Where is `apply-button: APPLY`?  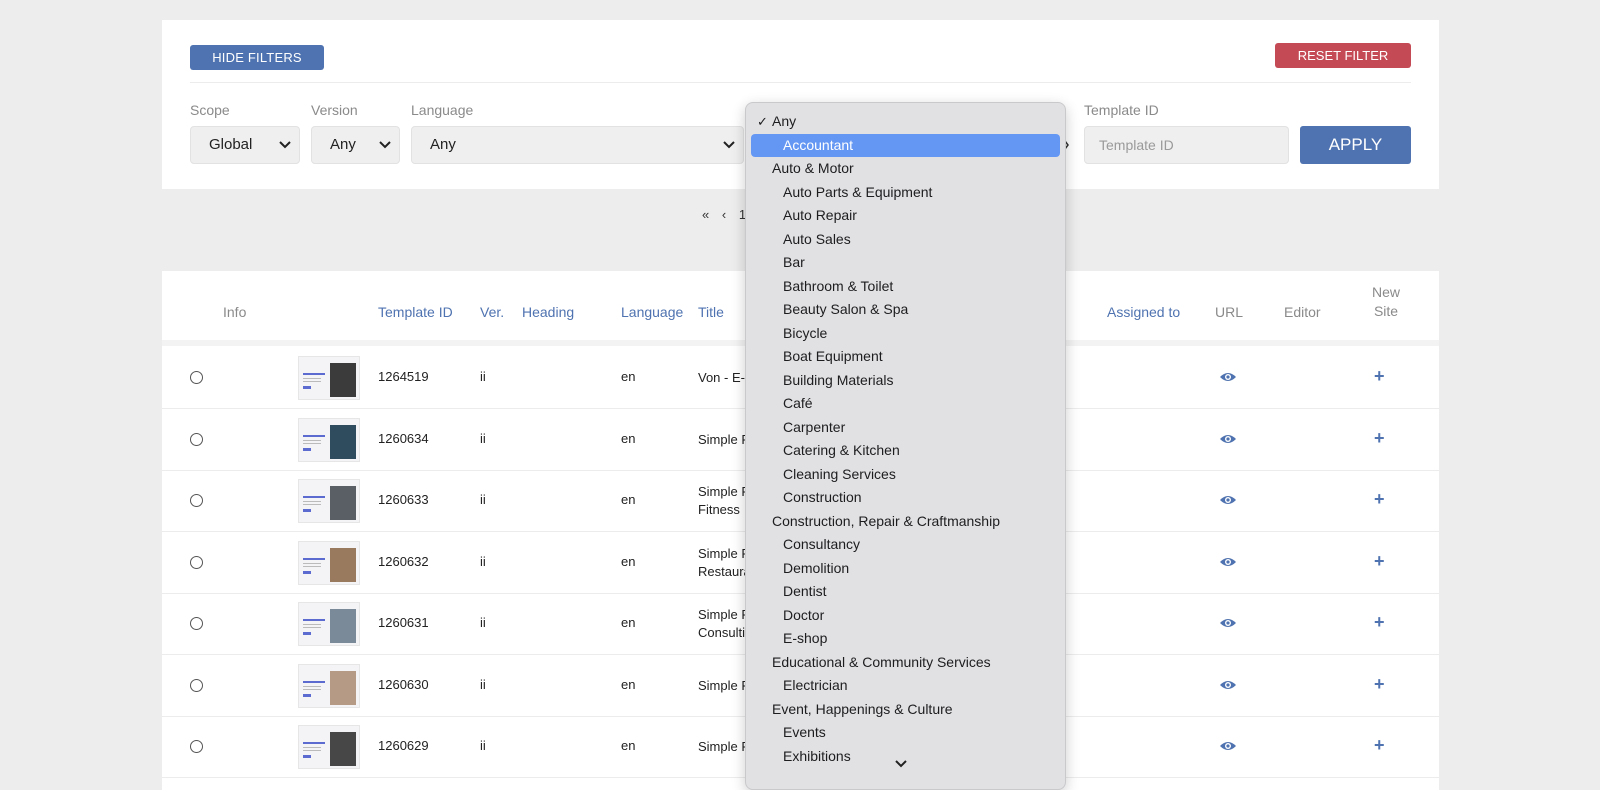 apply-button: APPLY is located at coordinates (1355, 145).